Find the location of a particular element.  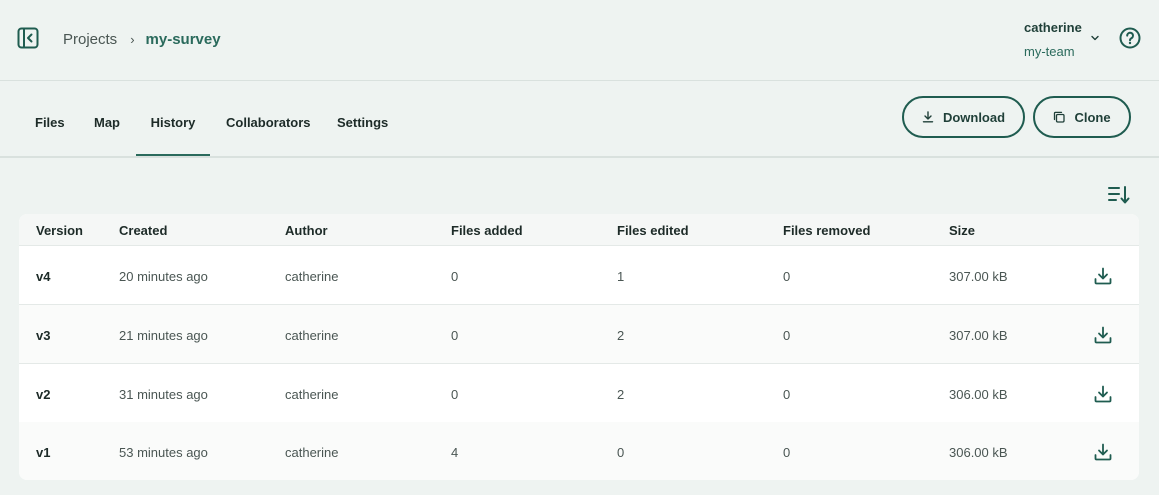

breadcrumb: Projects › my-survey is located at coordinates (142, 39).